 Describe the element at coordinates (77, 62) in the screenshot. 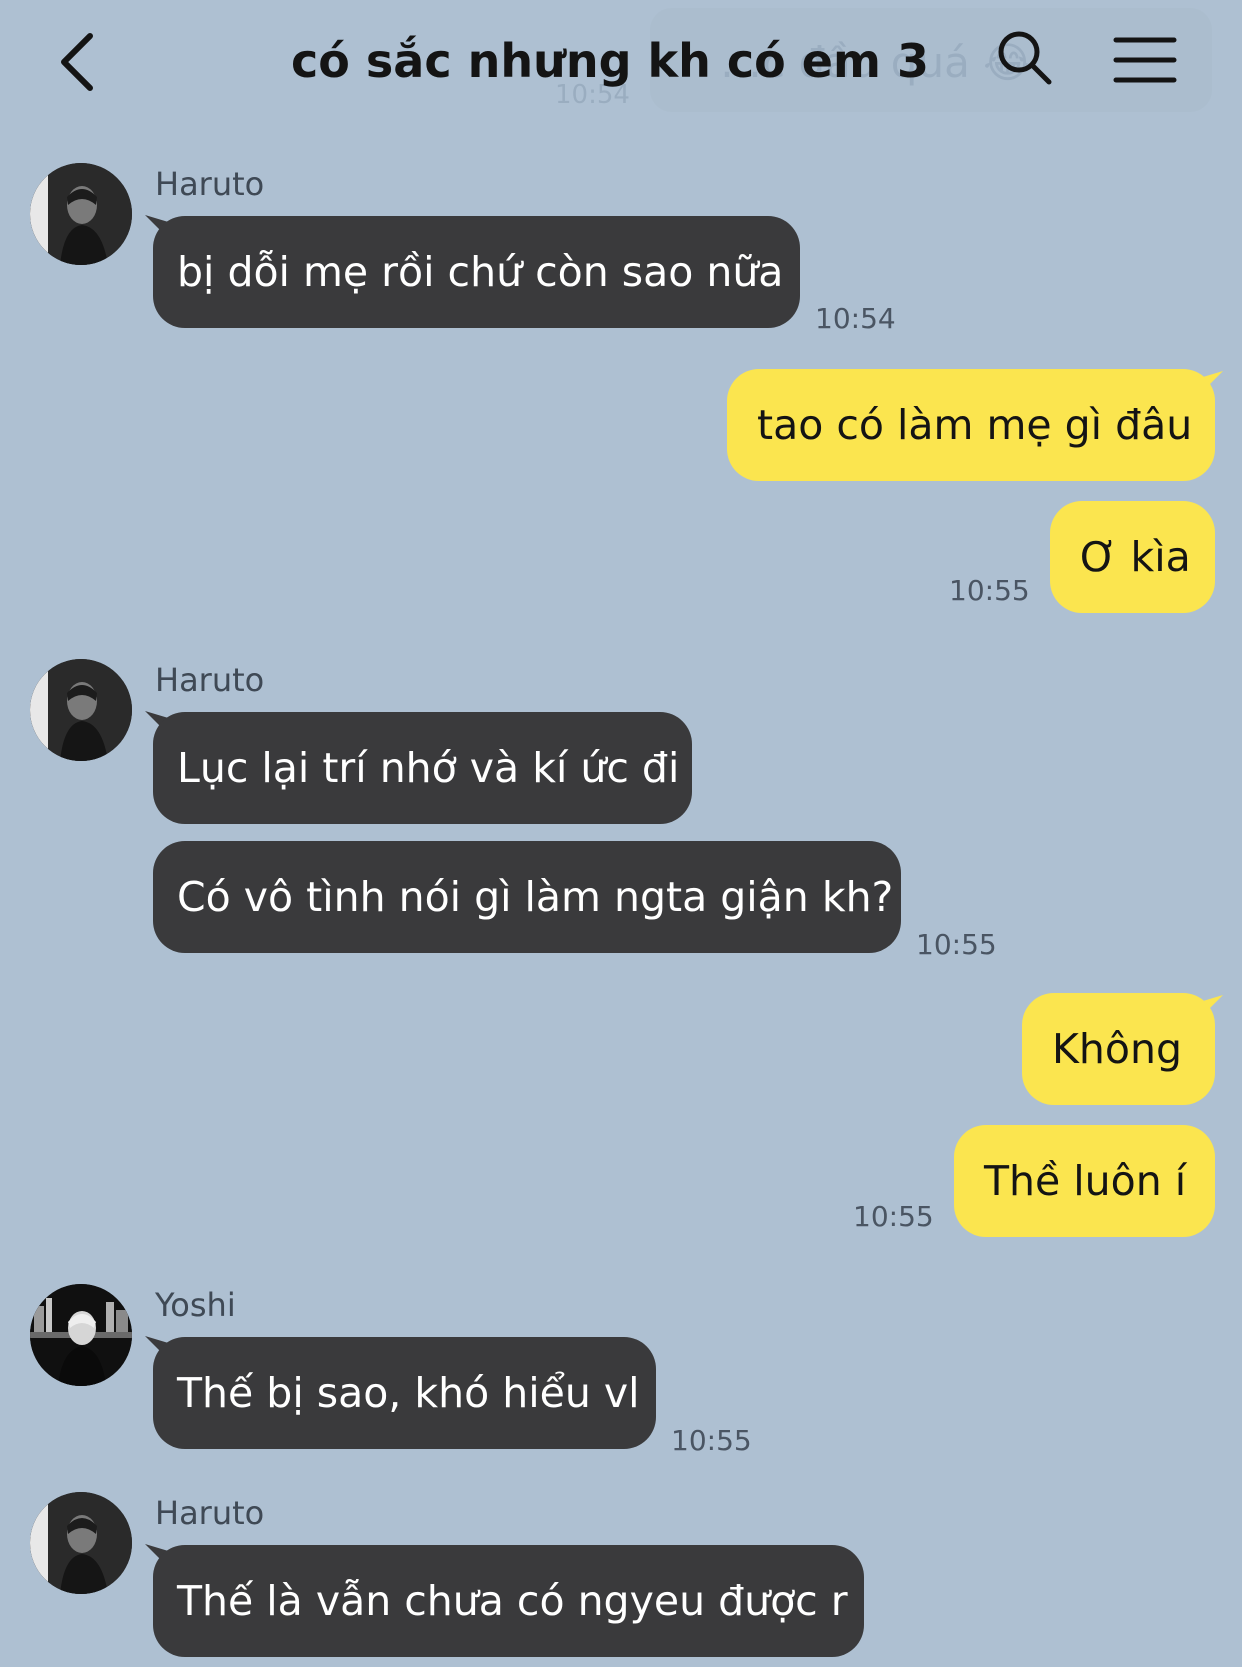

I see `chevron-left-icon` at that location.